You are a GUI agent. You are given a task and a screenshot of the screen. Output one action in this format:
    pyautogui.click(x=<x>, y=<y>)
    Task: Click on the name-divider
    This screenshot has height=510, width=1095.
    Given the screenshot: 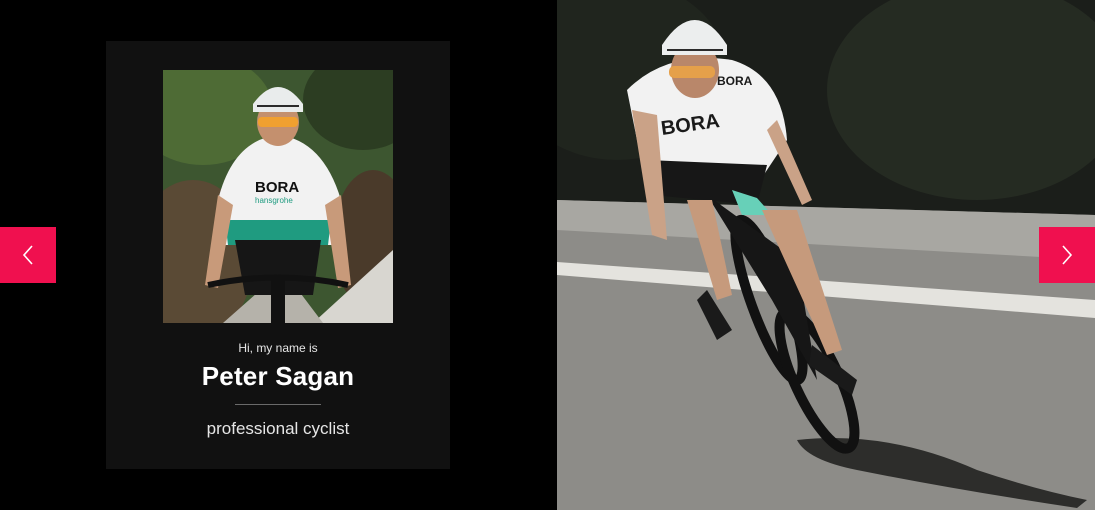 What is the action you would take?
    pyautogui.click(x=278, y=404)
    